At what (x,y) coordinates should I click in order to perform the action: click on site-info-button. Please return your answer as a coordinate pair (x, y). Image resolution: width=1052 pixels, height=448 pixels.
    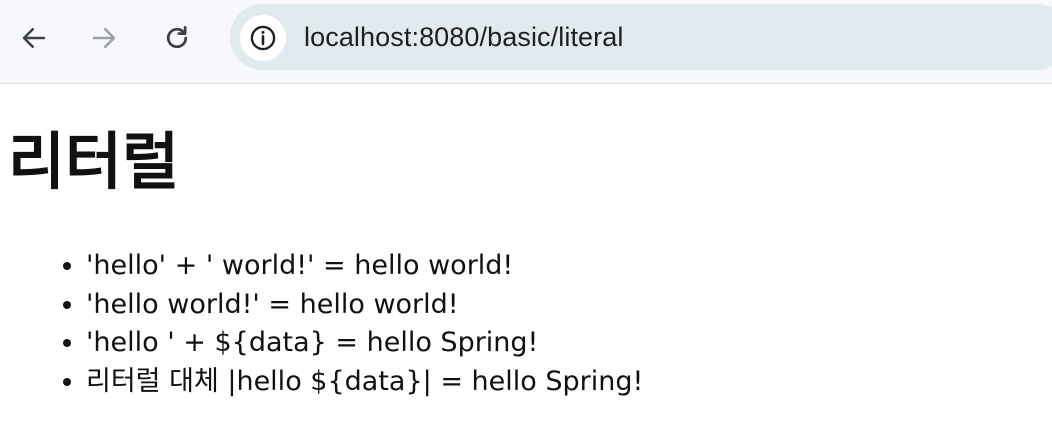
    Looking at the image, I should click on (263, 38).